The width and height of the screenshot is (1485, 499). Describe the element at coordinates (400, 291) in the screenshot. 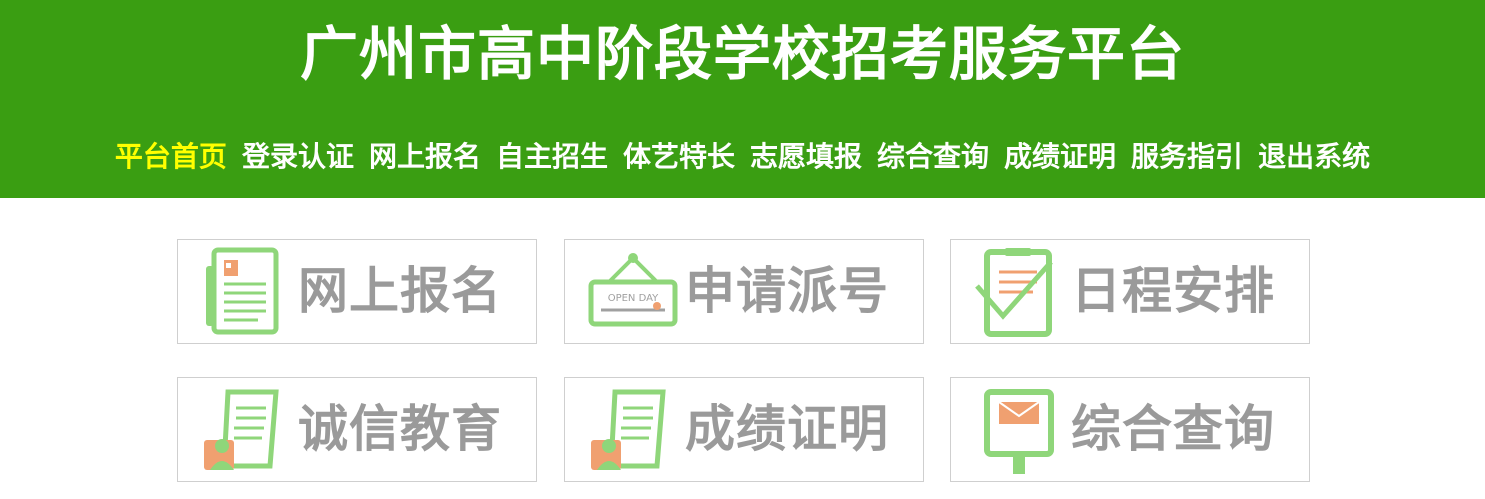

I see `tile-label: 网上报名` at that location.